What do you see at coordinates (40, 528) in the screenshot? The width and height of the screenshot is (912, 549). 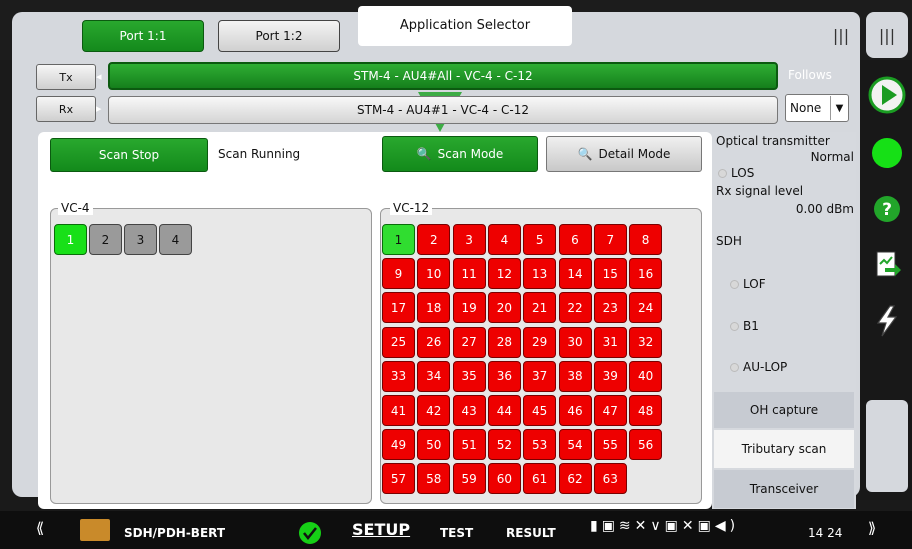 I see `collapse-left-icon: ⟪` at bounding box center [40, 528].